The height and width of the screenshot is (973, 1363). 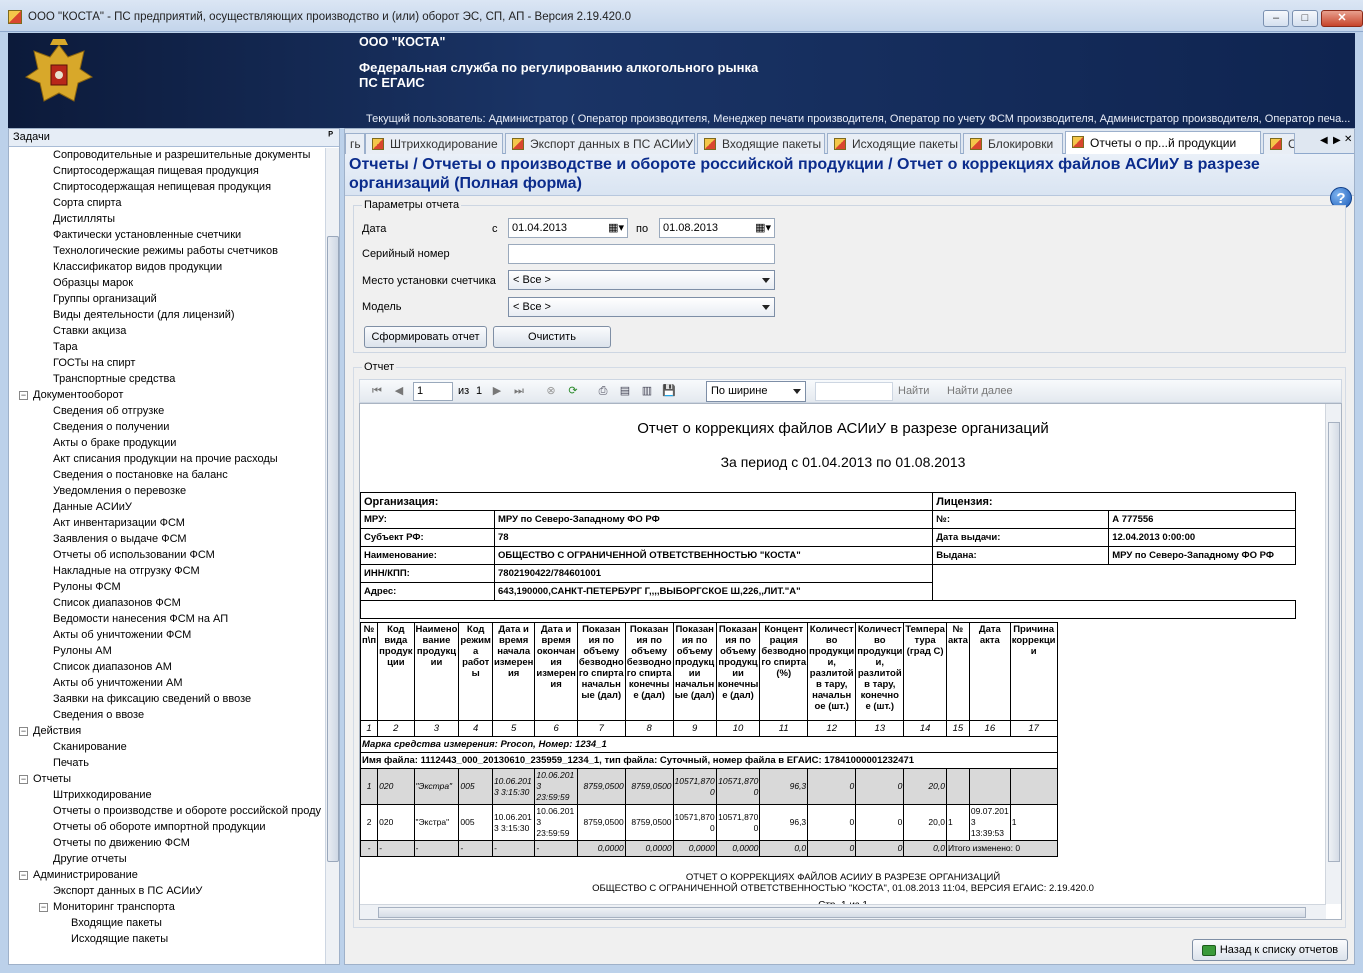 What do you see at coordinates (114, 379) in the screenshot?
I see `tree-item: Транспортные средства` at bounding box center [114, 379].